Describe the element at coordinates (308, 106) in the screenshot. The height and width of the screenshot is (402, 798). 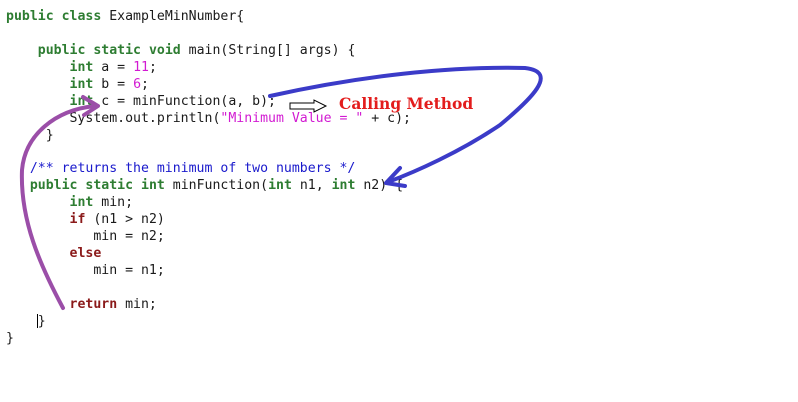
I see `outline-right-arrow-icon` at that location.